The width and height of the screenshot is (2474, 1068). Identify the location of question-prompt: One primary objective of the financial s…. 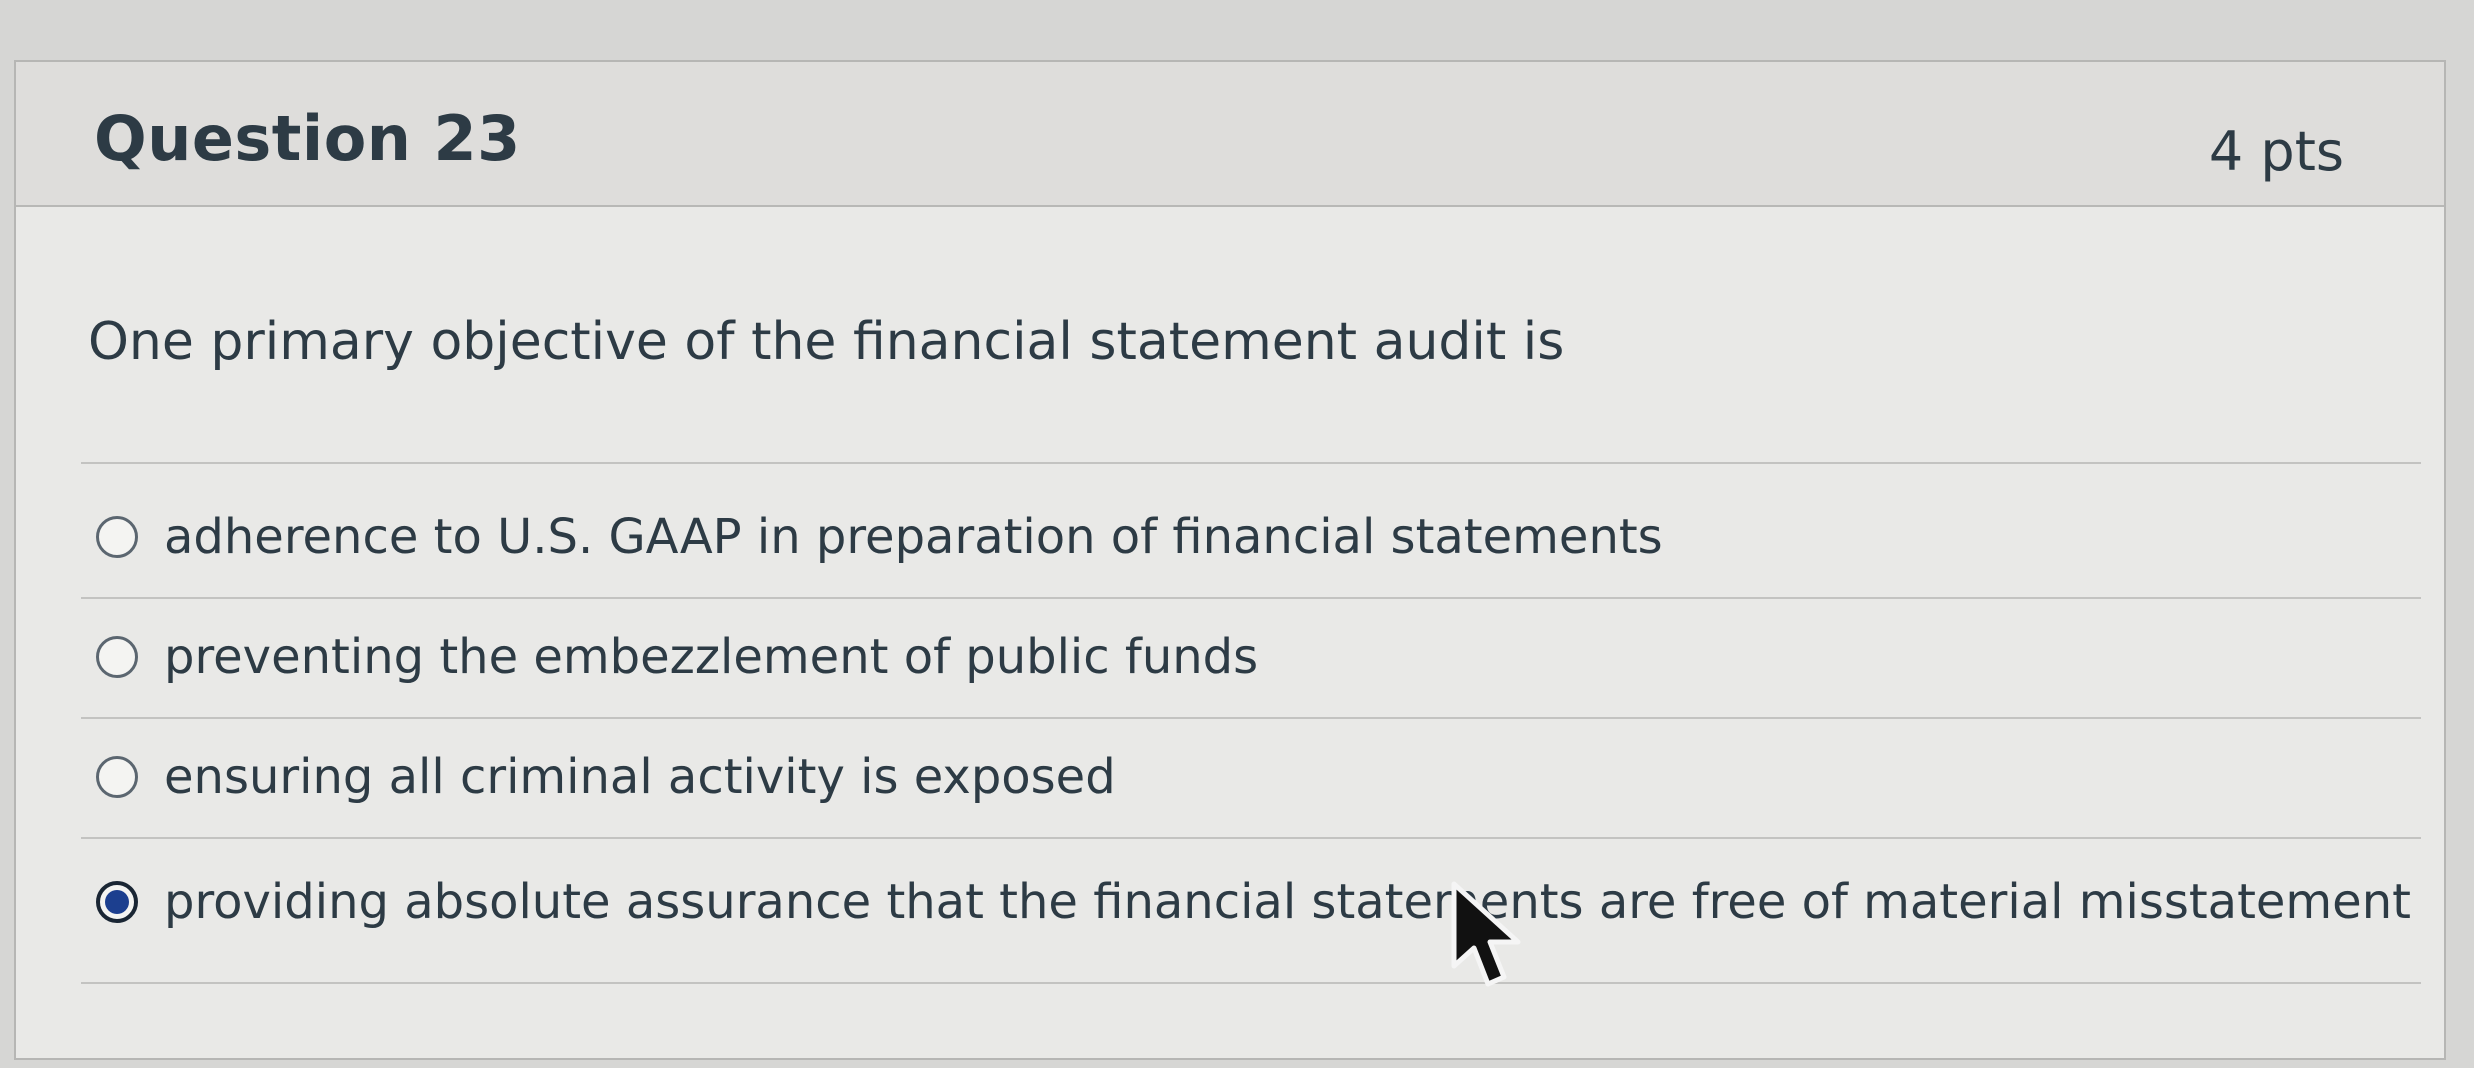
(826, 342).